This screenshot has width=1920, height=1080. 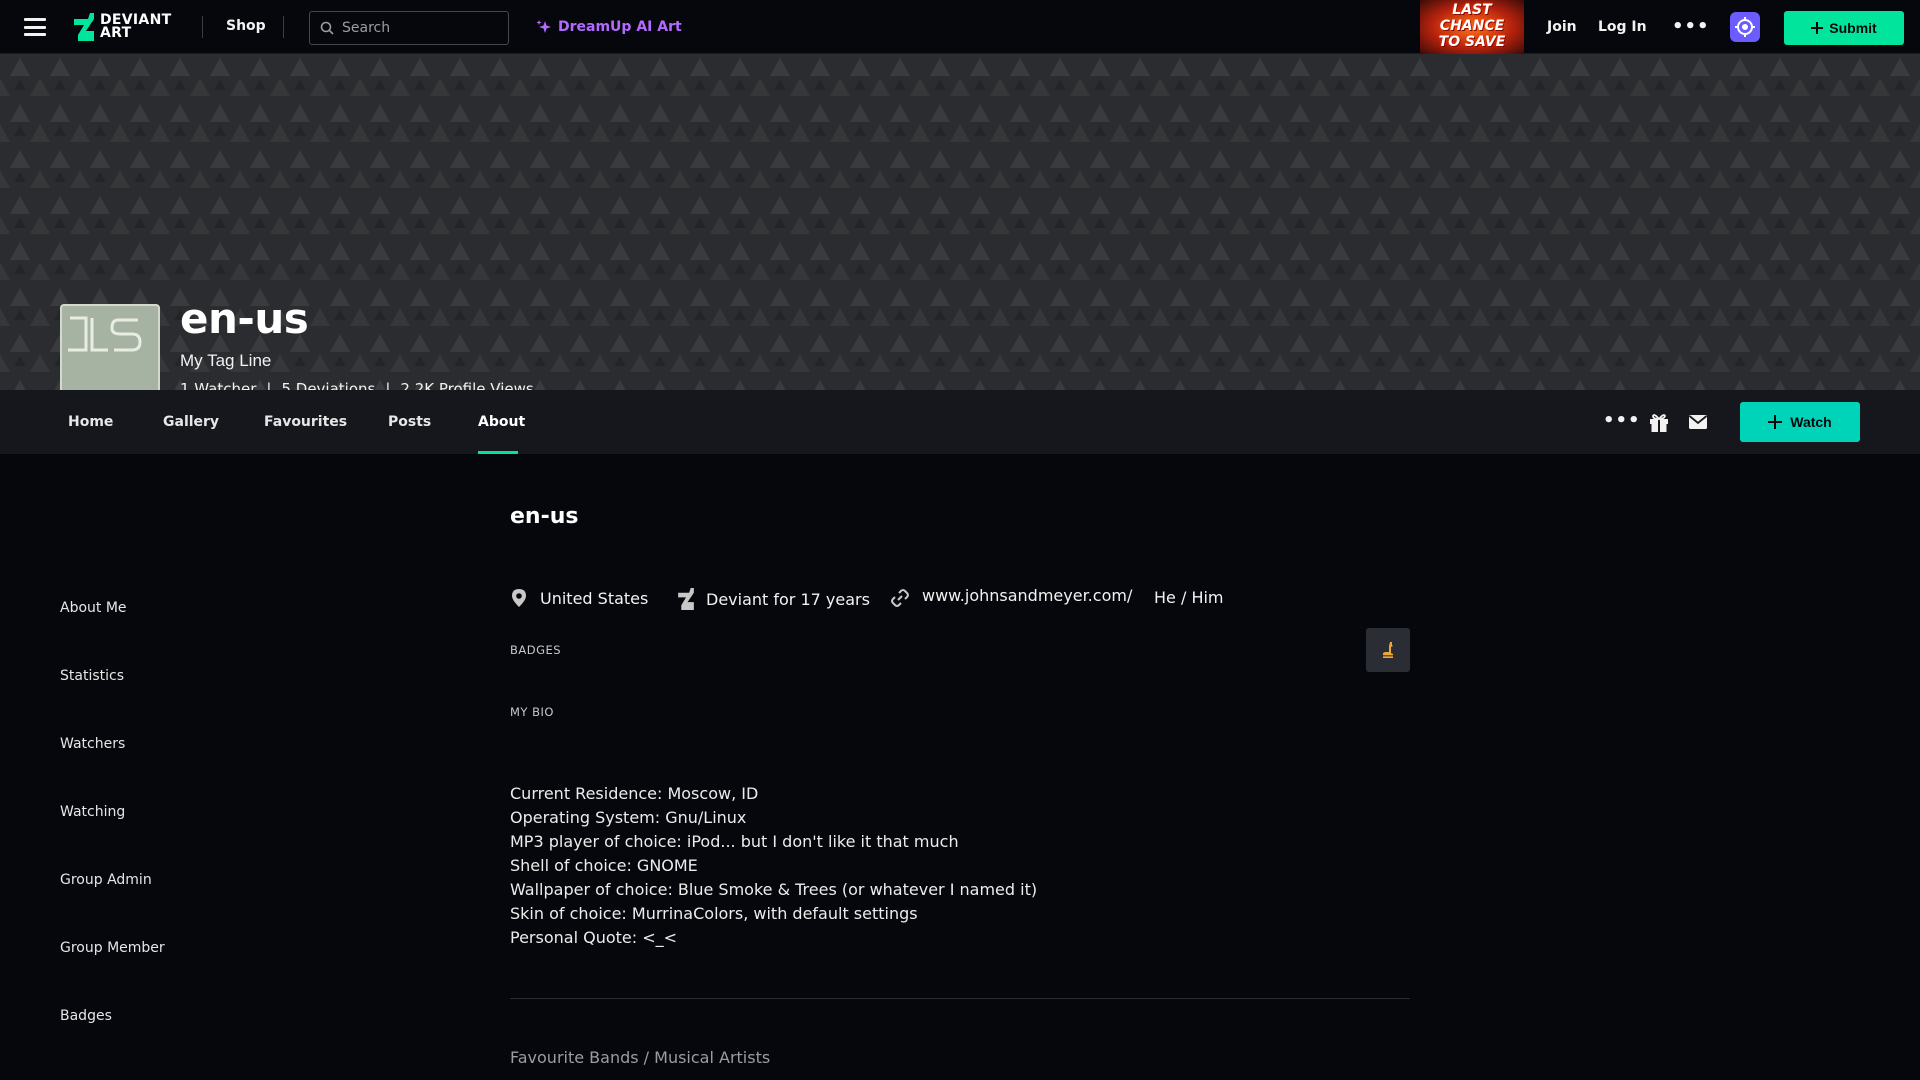 What do you see at coordinates (1472, 42) in the screenshot?
I see `promo-line-3: TO SAVE` at bounding box center [1472, 42].